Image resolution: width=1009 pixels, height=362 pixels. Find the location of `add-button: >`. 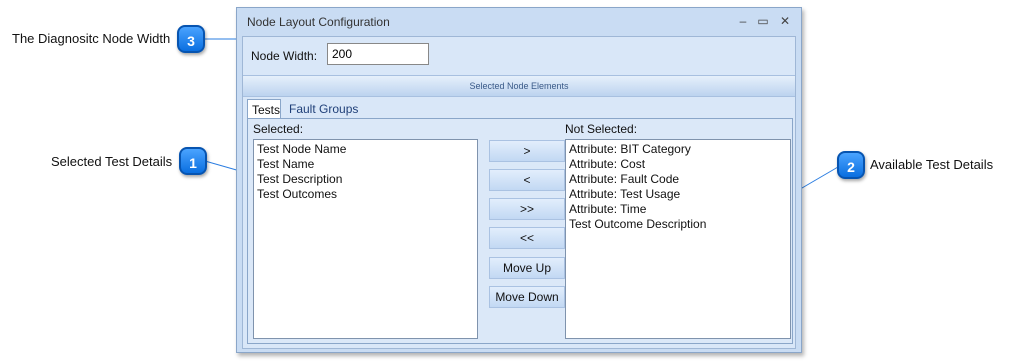

add-button: > is located at coordinates (527, 151).